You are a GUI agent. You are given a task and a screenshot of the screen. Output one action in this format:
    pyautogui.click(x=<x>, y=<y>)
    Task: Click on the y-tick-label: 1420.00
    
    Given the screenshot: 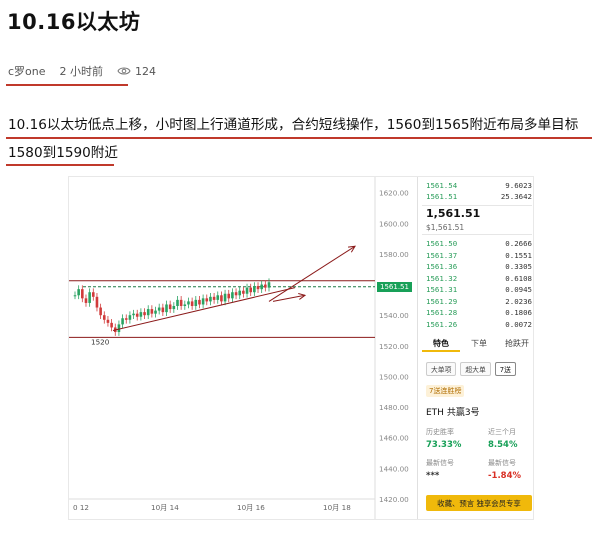 What is the action you would take?
    pyautogui.click(x=394, y=499)
    